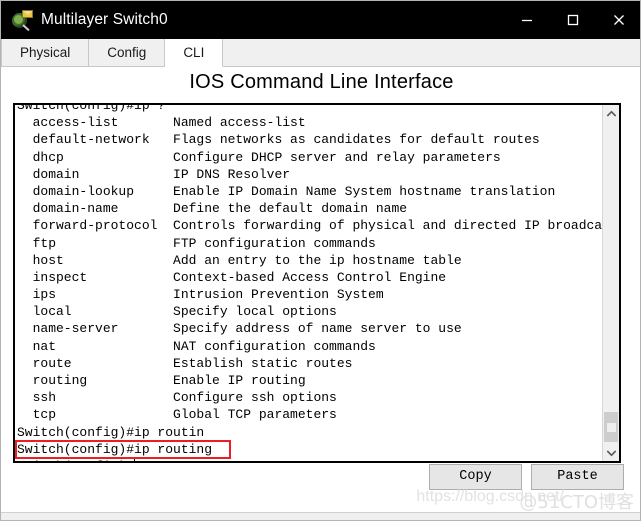 The height and width of the screenshot is (521, 641). I want to click on terminal-line: Switch(config)#, so click(309, 459).